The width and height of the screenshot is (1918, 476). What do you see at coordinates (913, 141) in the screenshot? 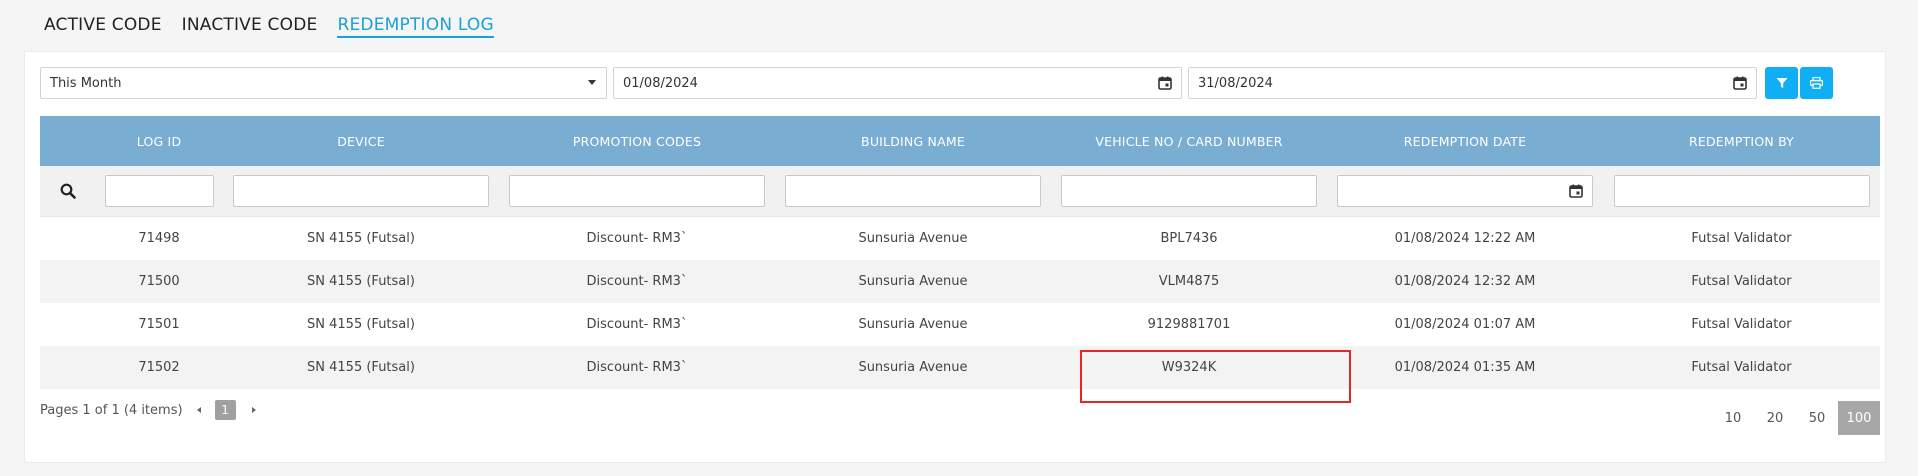
I see `column-header-building-name: BUILDING NAME` at bounding box center [913, 141].